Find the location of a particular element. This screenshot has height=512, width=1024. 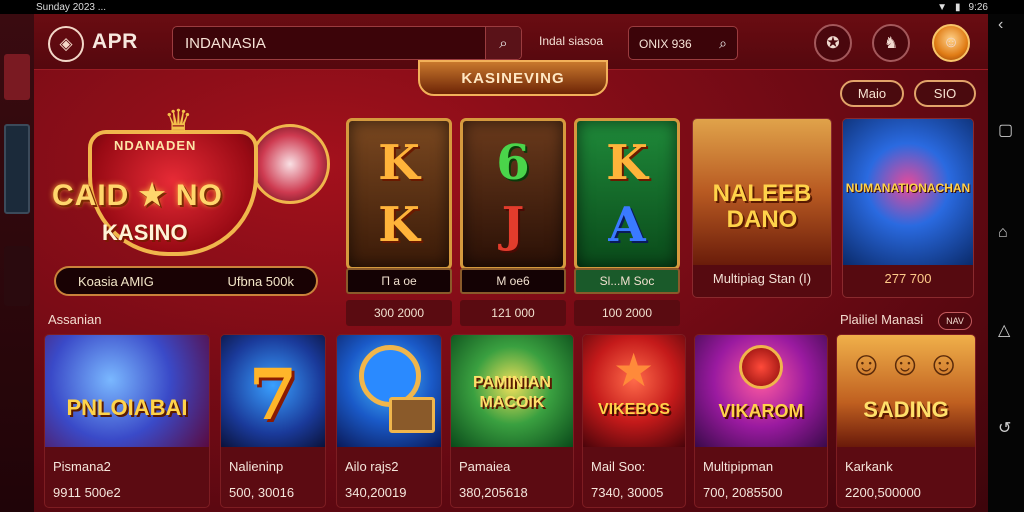

crown-icon: ♛ is located at coordinates (178, 121).